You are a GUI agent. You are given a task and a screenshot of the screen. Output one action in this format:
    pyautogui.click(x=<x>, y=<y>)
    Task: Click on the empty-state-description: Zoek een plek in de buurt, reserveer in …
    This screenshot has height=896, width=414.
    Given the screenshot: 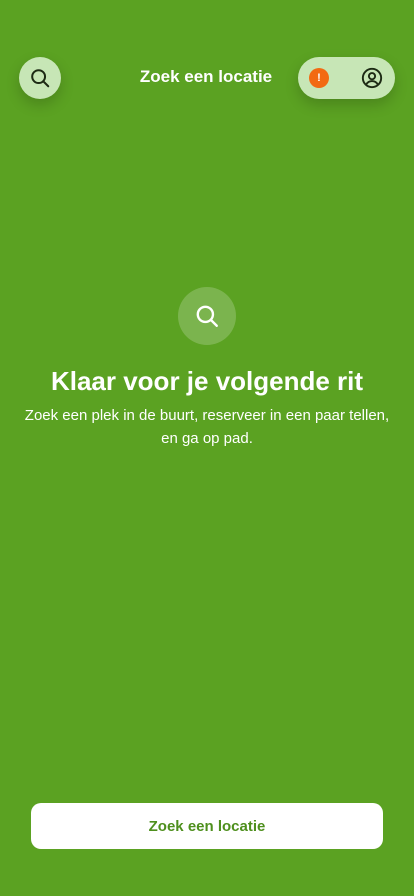 What is the action you would take?
    pyautogui.click(x=207, y=427)
    